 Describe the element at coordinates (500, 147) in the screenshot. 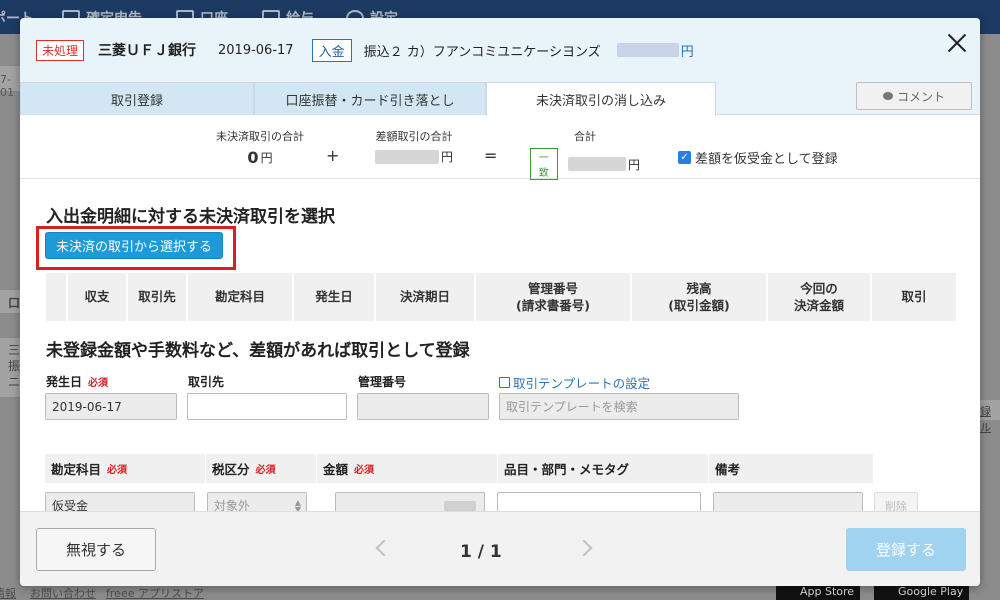

I see `summary-bar: 未決済取引の合計 0円 差額取引の合計 円 合計 一致円` at that location.